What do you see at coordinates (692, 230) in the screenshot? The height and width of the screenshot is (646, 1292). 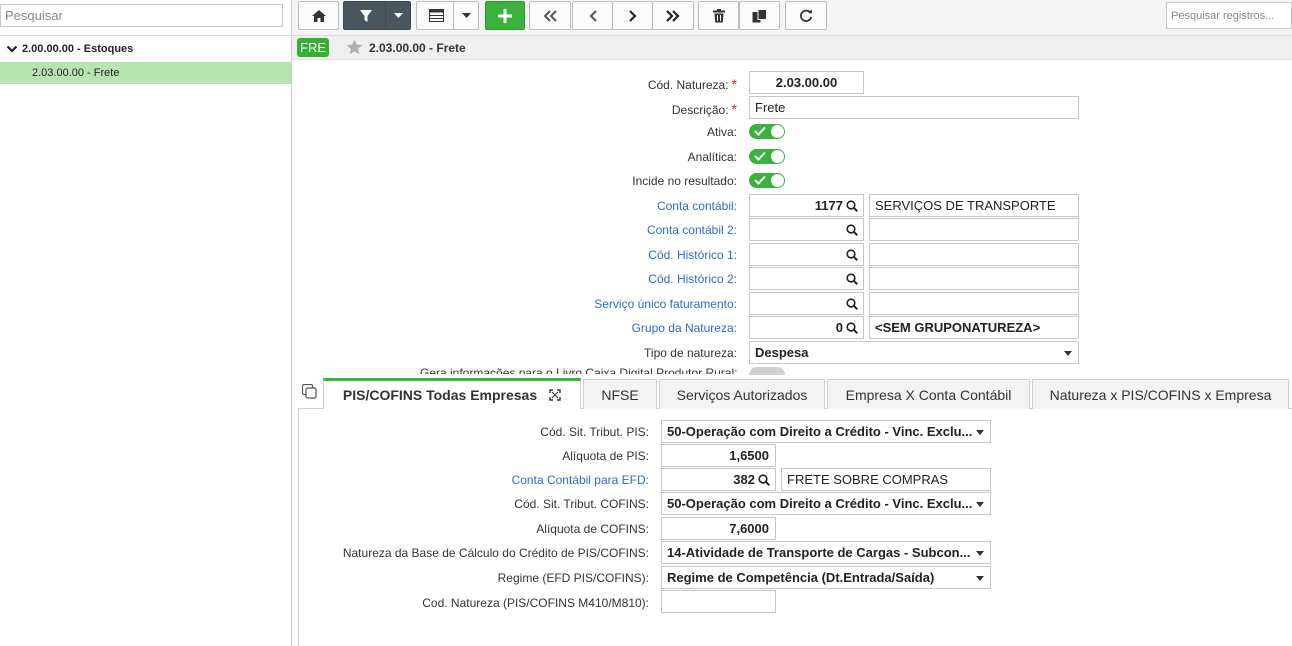 I see `conta-contabil-2-label: Conta contábil 2:` at bounding box center [692, 230].